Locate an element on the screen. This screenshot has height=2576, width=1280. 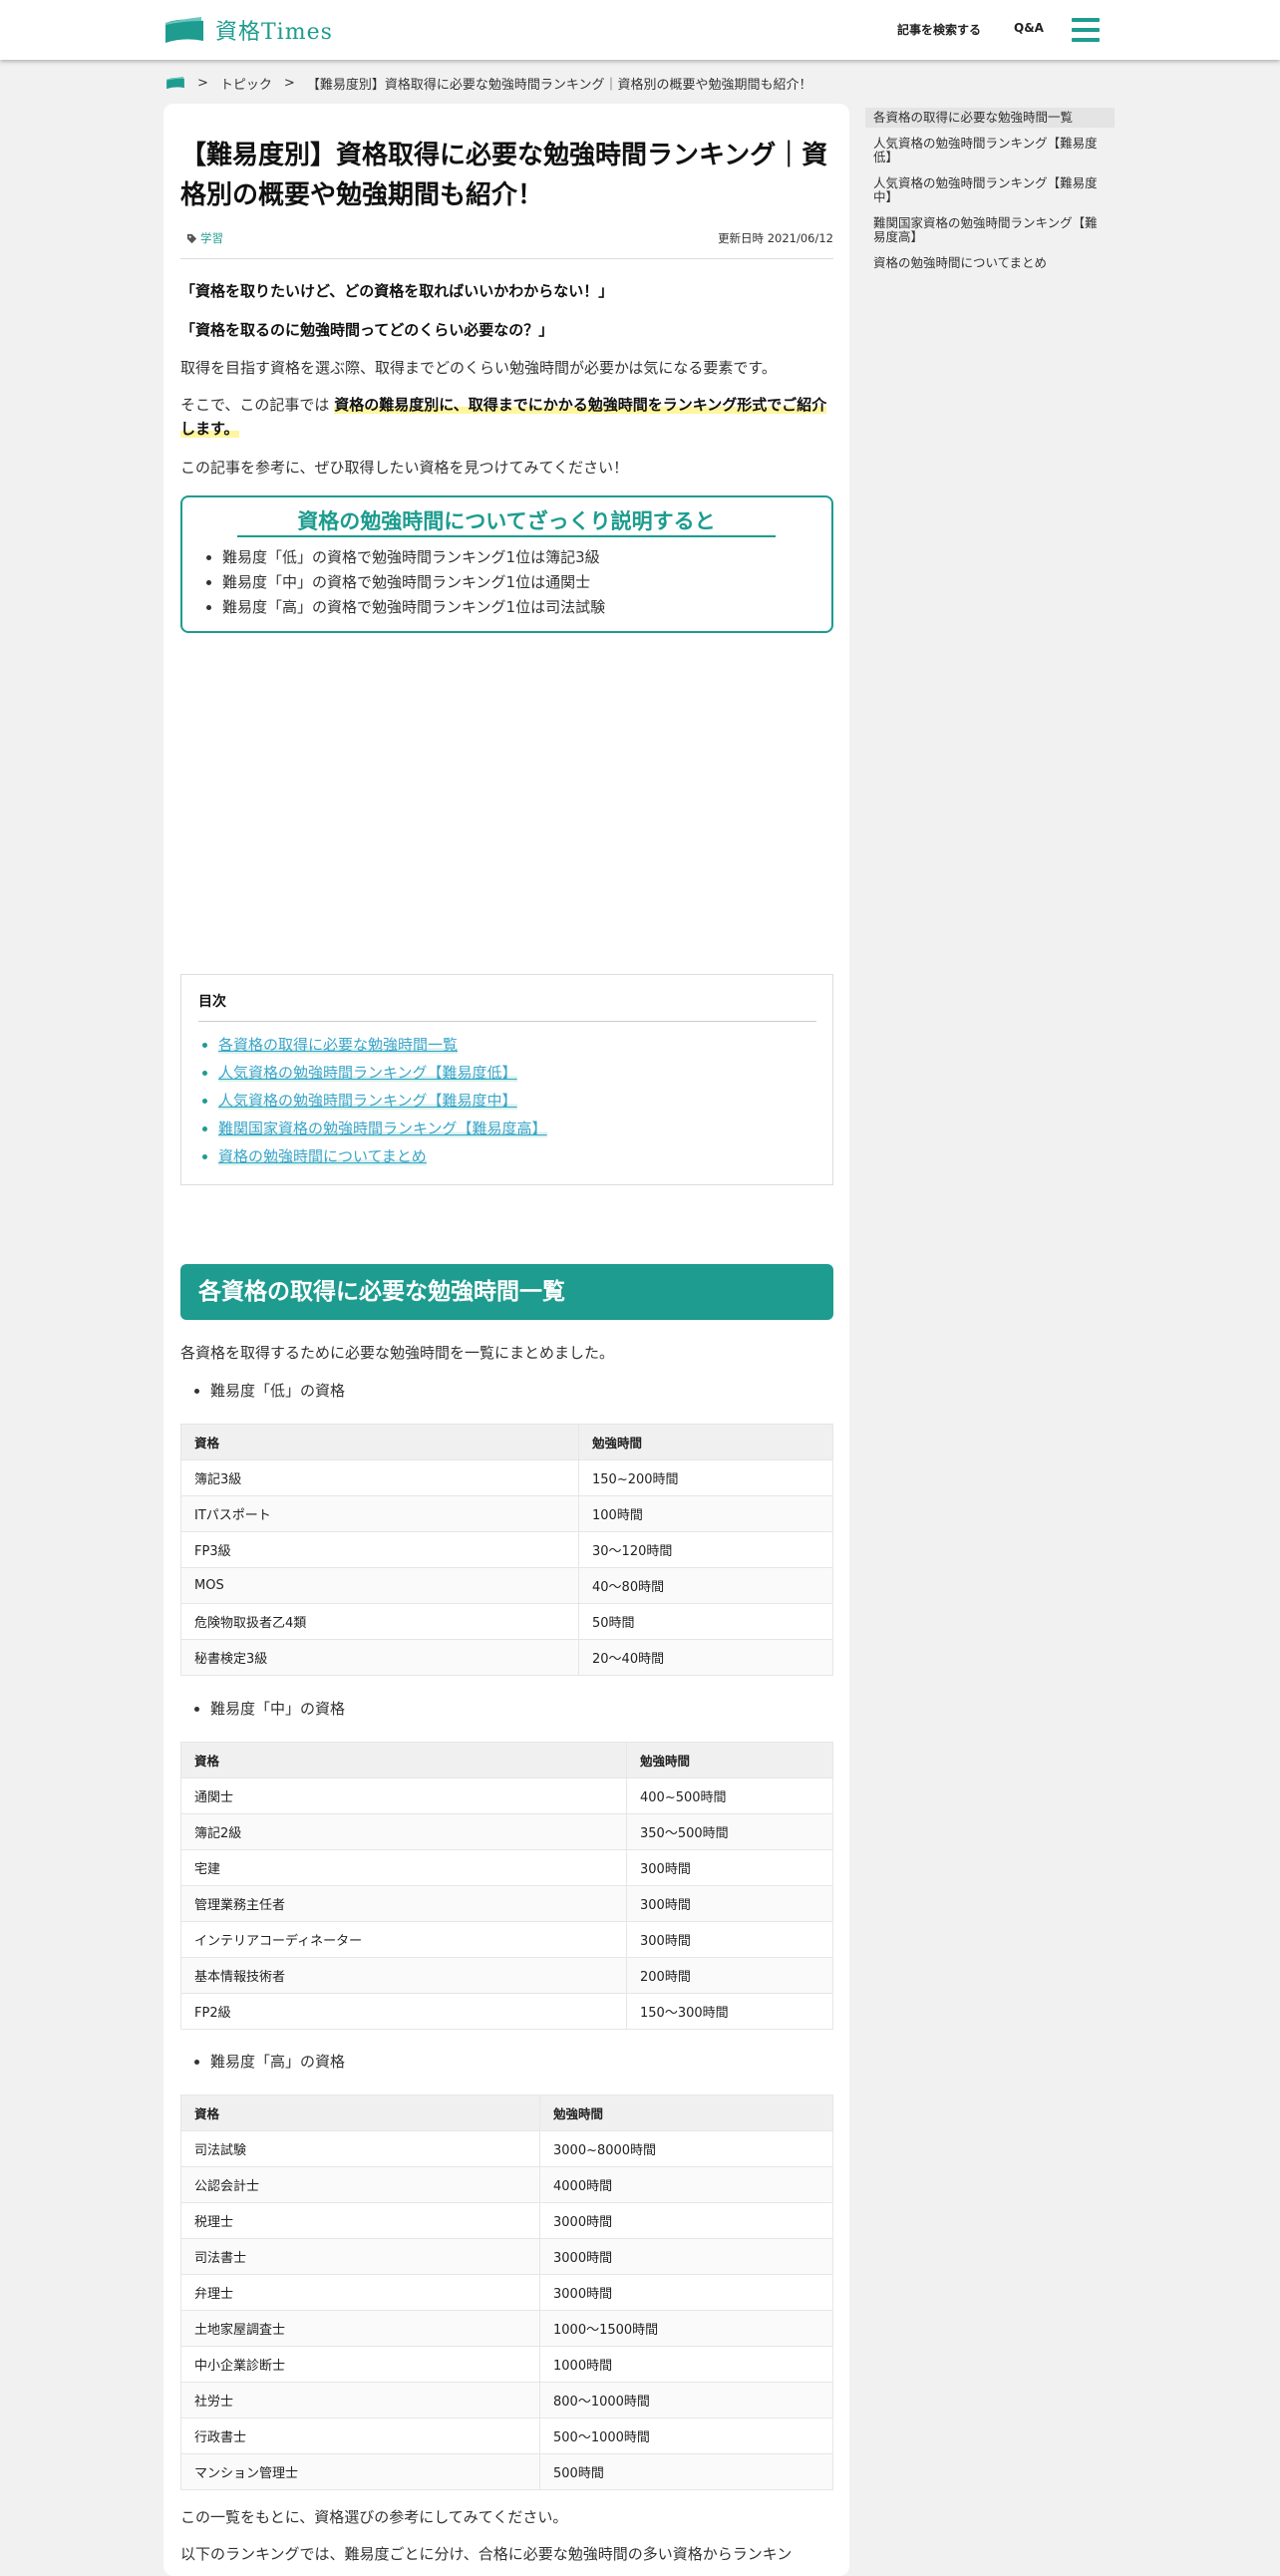
logo-text: 資格Times is located at coordinates (274, 32).